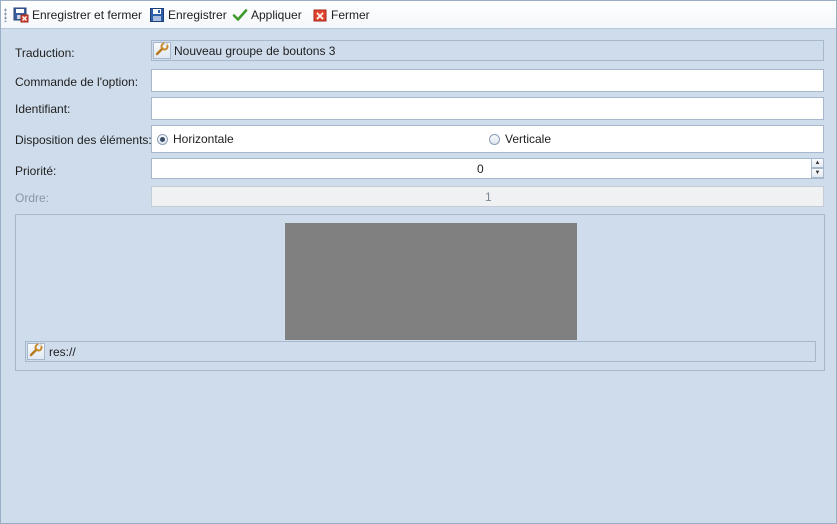  Describe the element at coordinates (162, 139) in the screenshot. I see `radio-checked-icon` at that location.